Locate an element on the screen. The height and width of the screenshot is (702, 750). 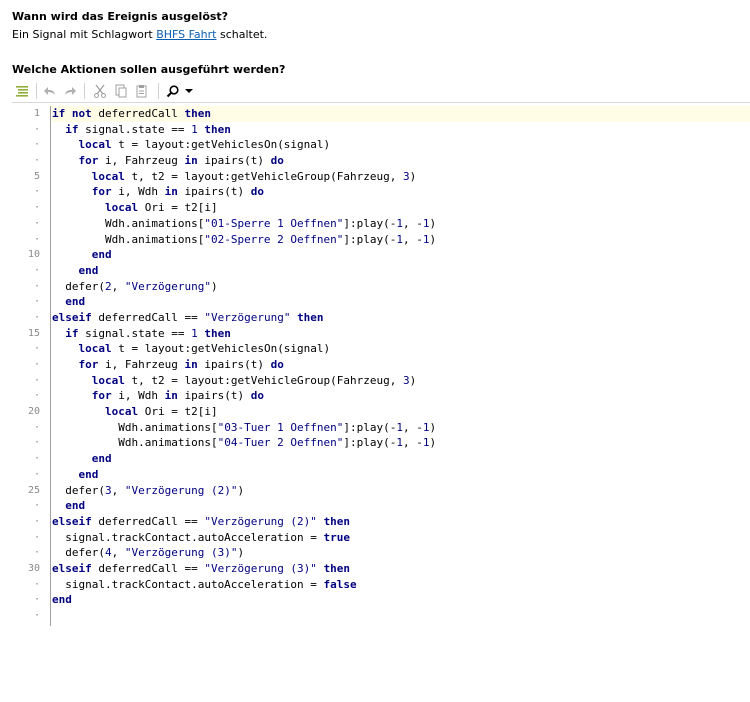
undo-icon is located at coordinates (50, 91).